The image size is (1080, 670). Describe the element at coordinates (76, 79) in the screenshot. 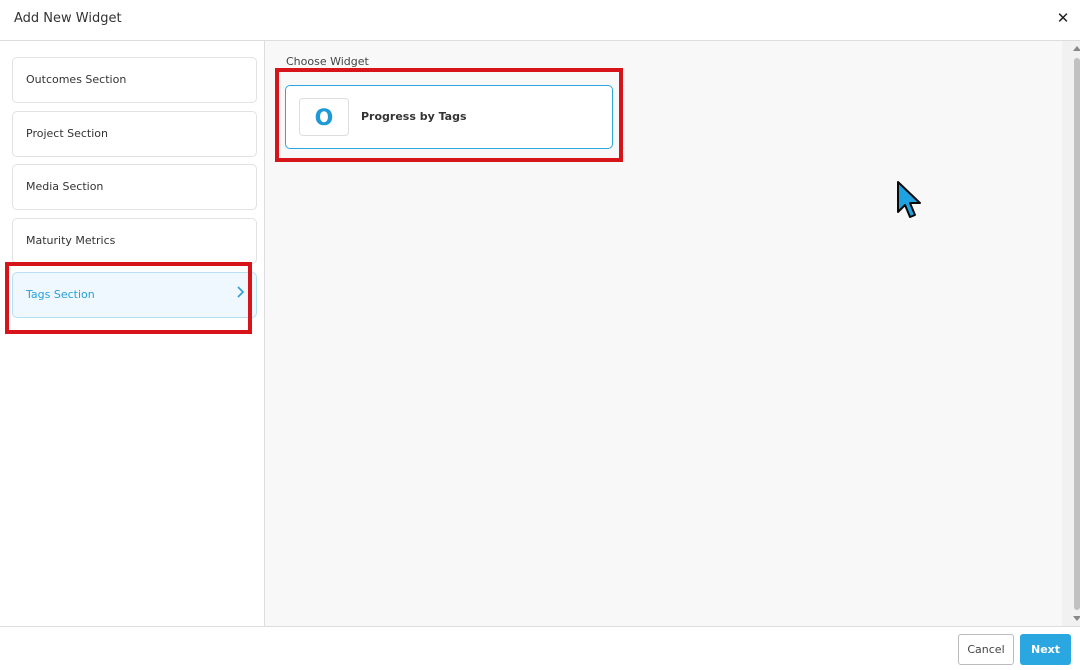

I see `sidebar-item-label: Outcomes Section` at that location.